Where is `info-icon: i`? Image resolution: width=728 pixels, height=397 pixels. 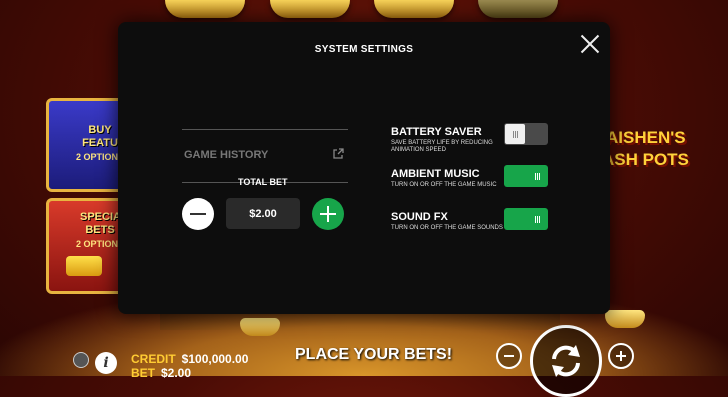
info-icon: i is located at coordinates (106, 363).